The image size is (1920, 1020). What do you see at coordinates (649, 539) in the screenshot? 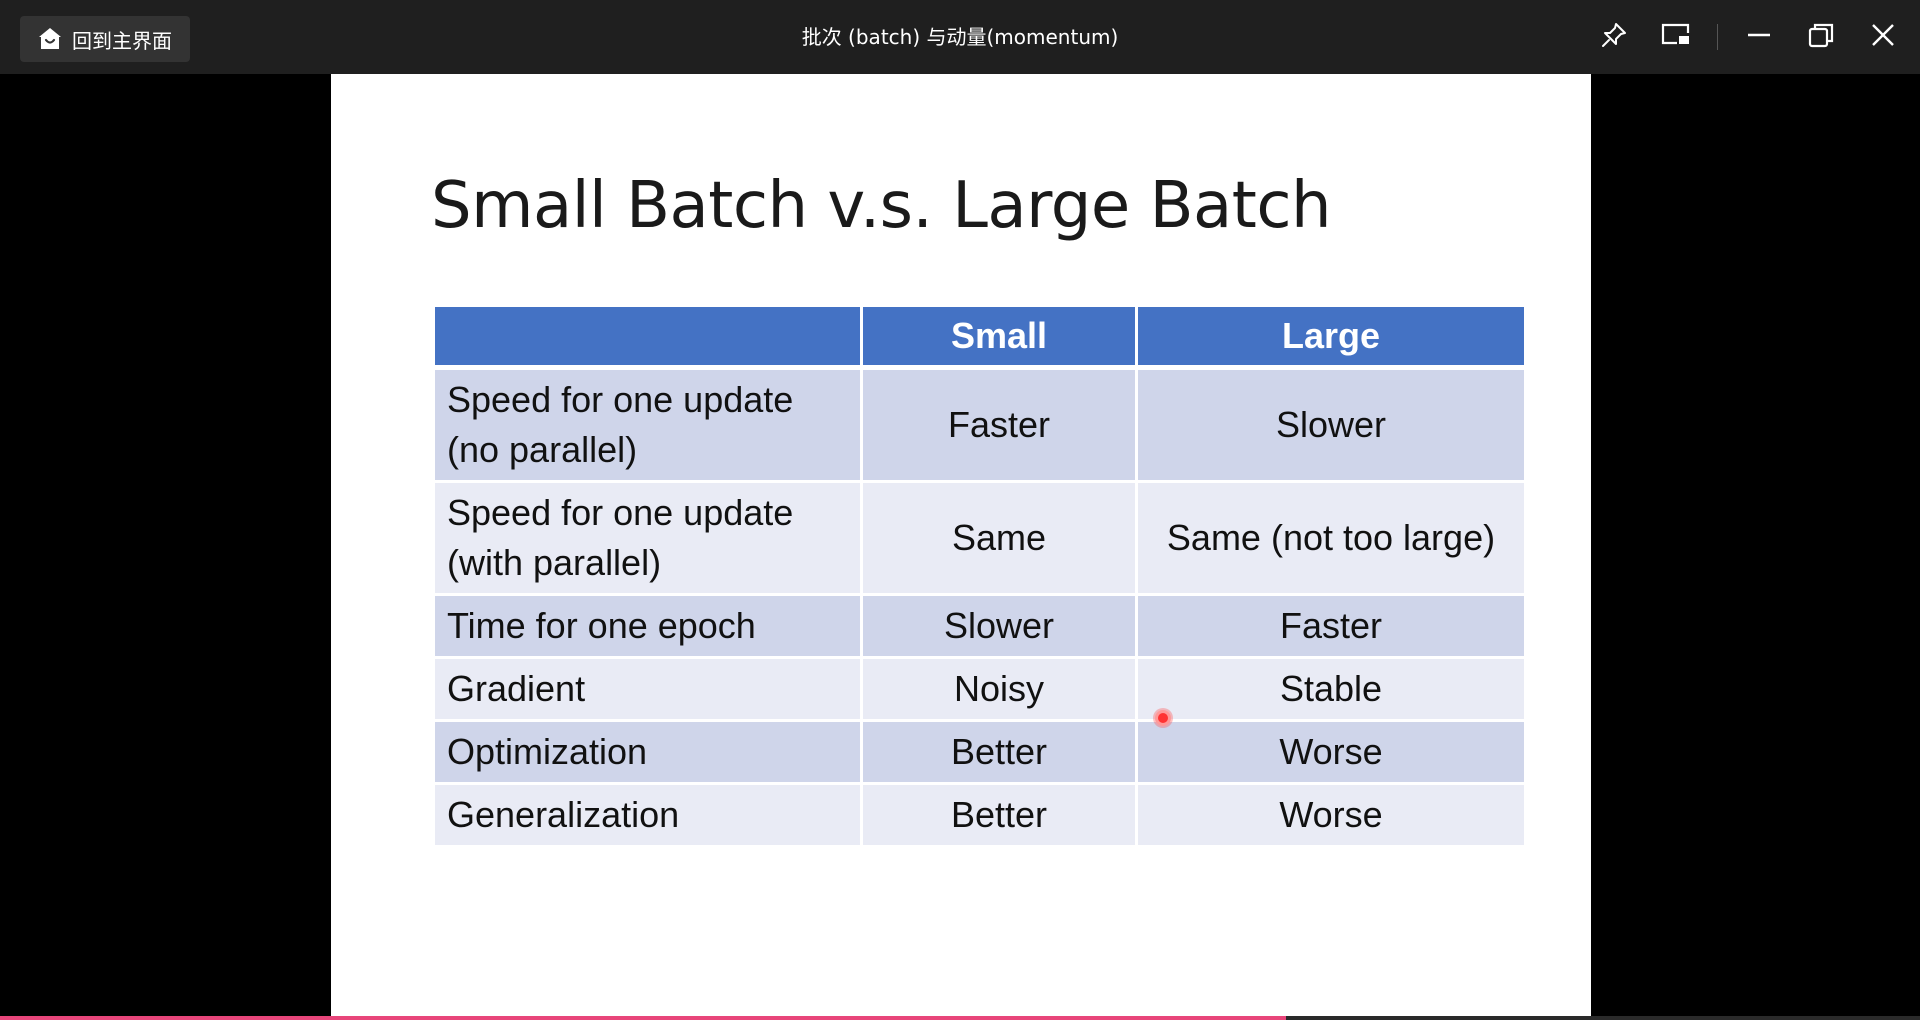
I see `row-label: Speed for one update (with parallel)` at bounding box center [649, 539].